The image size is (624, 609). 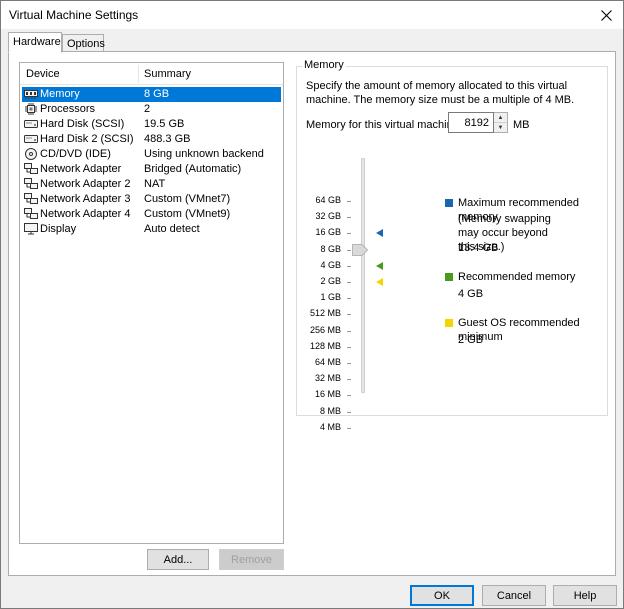 What do you see at coordinates (85, 184) in the screenshot?
I see `device-name: Network Adapter 2` at bounding box center [85, 184].